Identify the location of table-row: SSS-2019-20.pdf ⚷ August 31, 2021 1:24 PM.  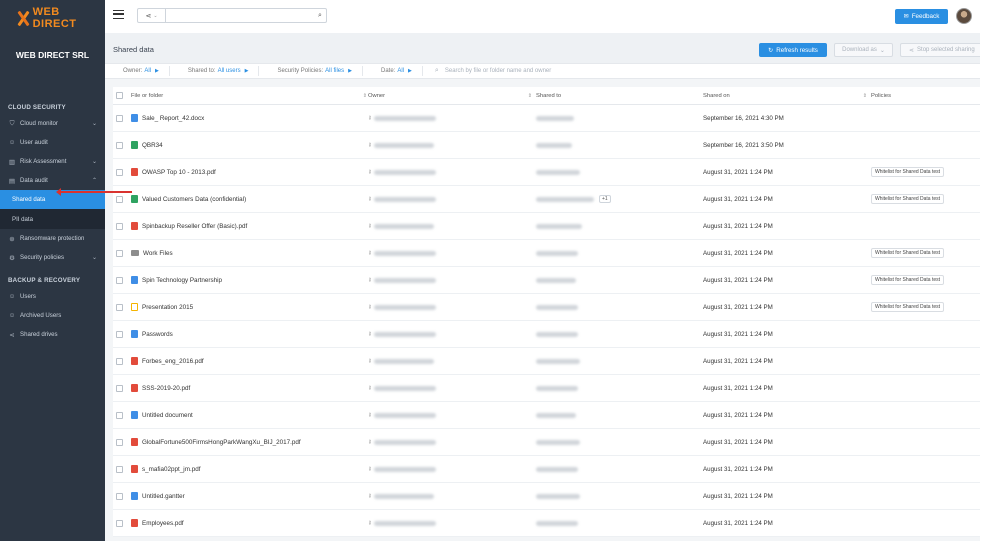
(546, 388).